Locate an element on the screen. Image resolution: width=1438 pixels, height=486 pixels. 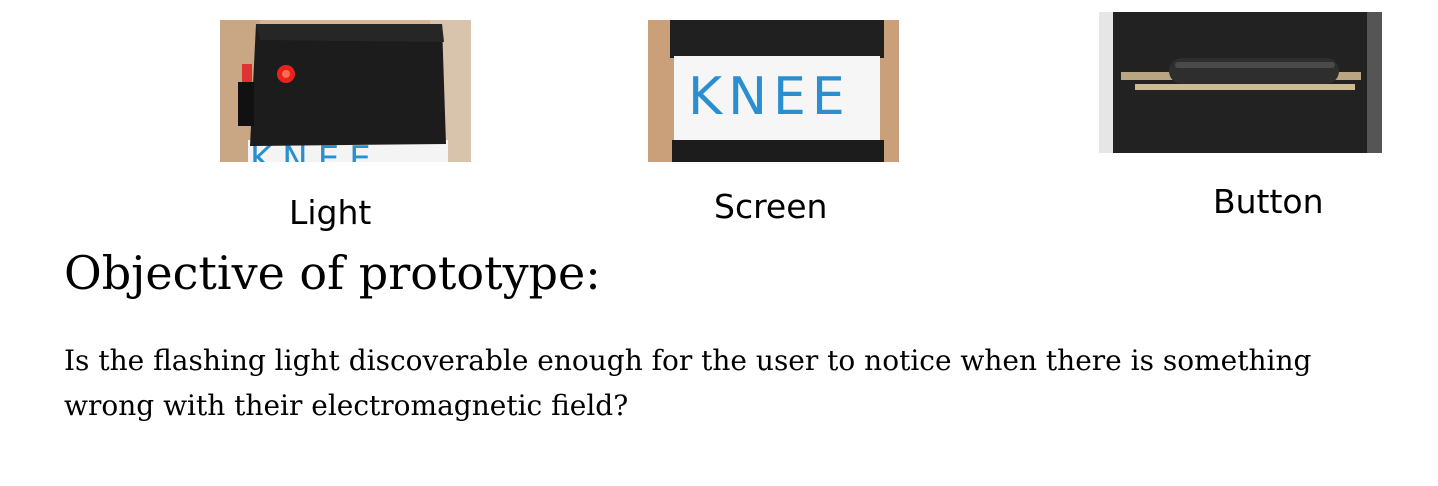
button-photo is located at coordinates (1240, 82).